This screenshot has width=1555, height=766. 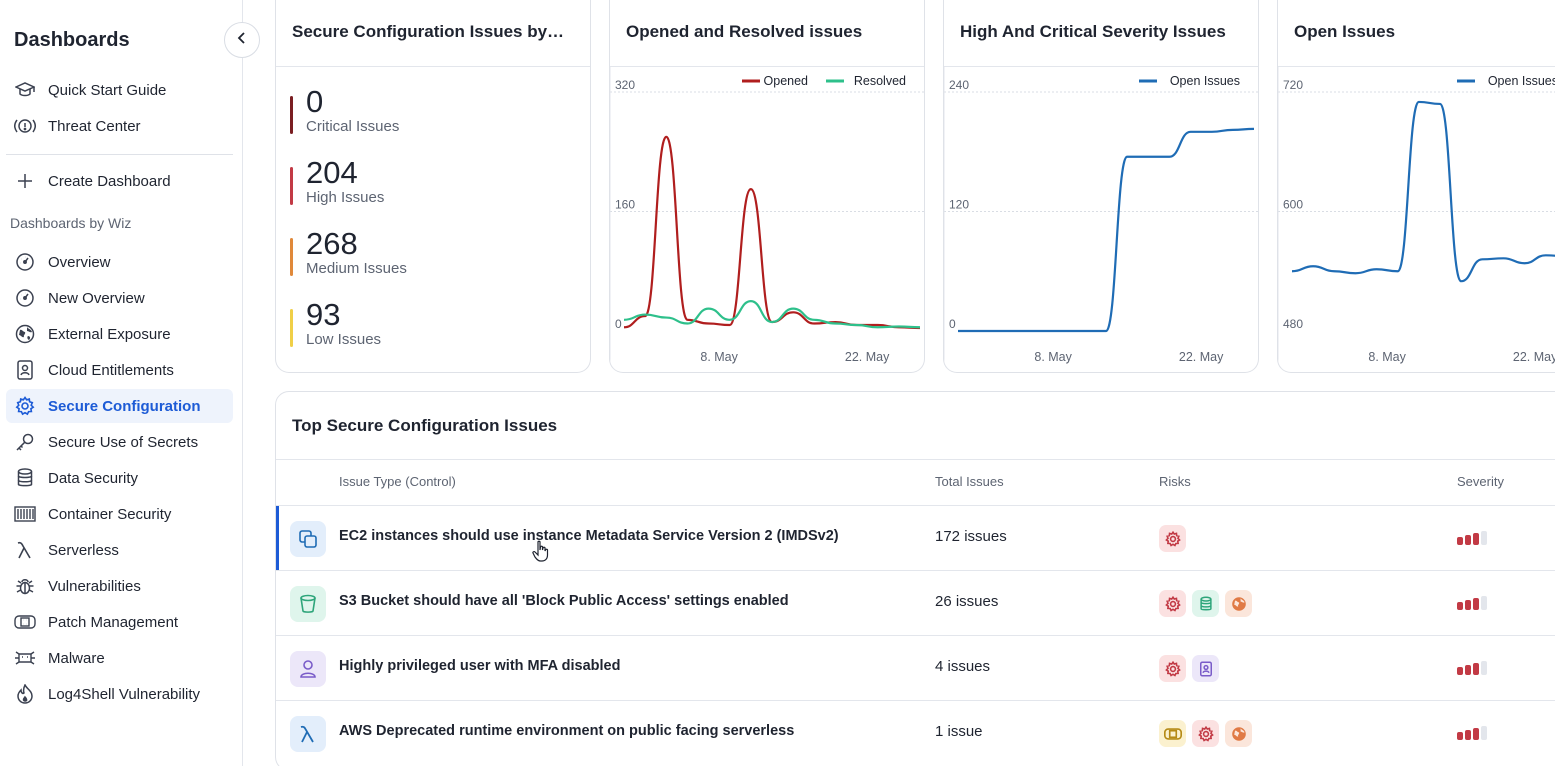 I want to click on column-header-severity: Severity, so click(x=1480, y=481).